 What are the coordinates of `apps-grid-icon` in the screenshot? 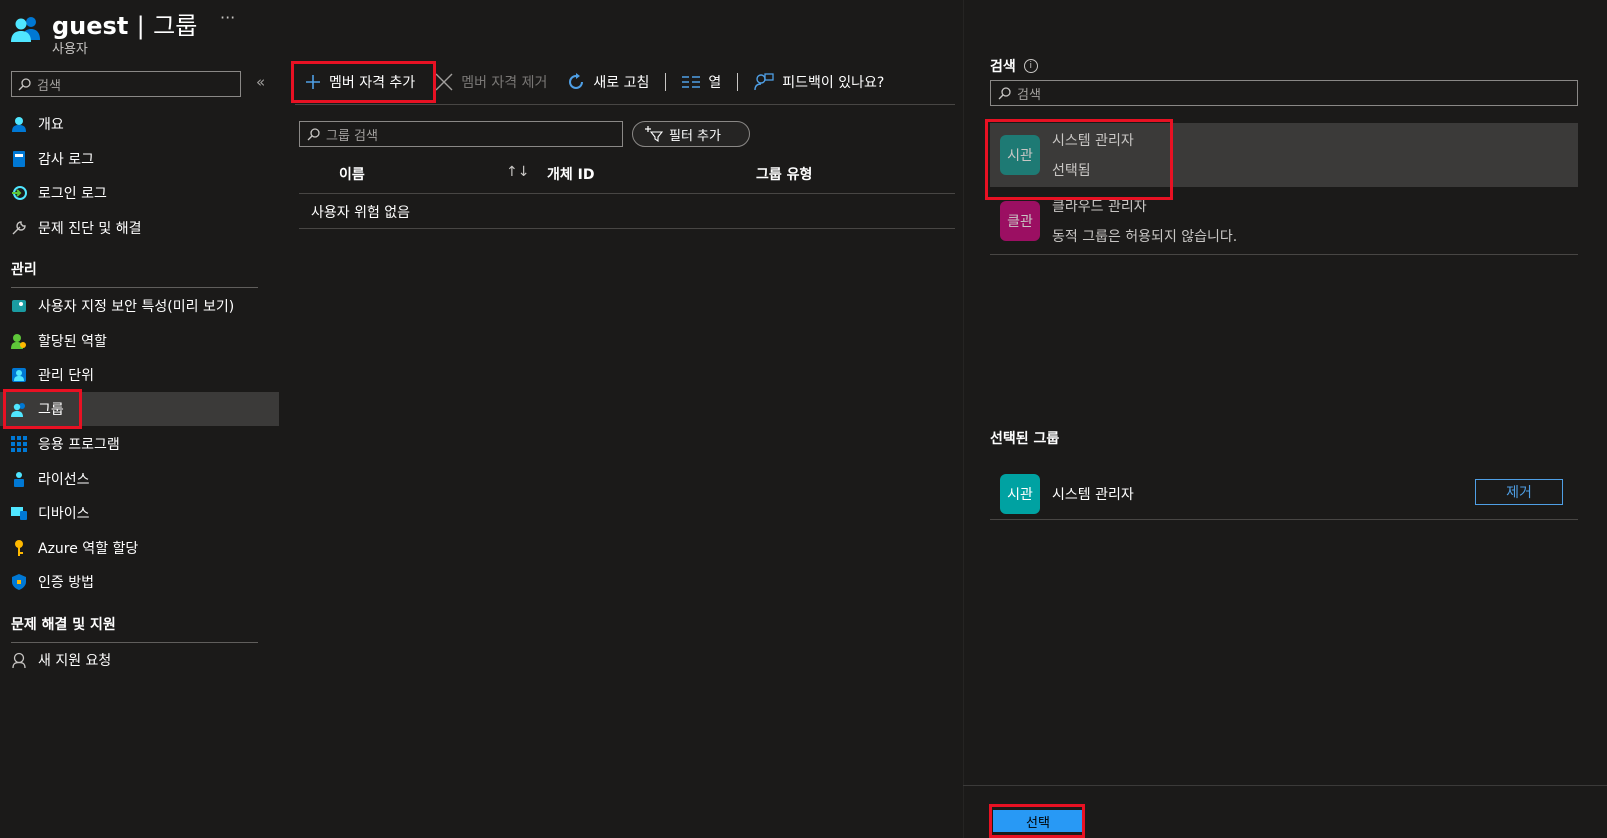 It's located at (19, 444).